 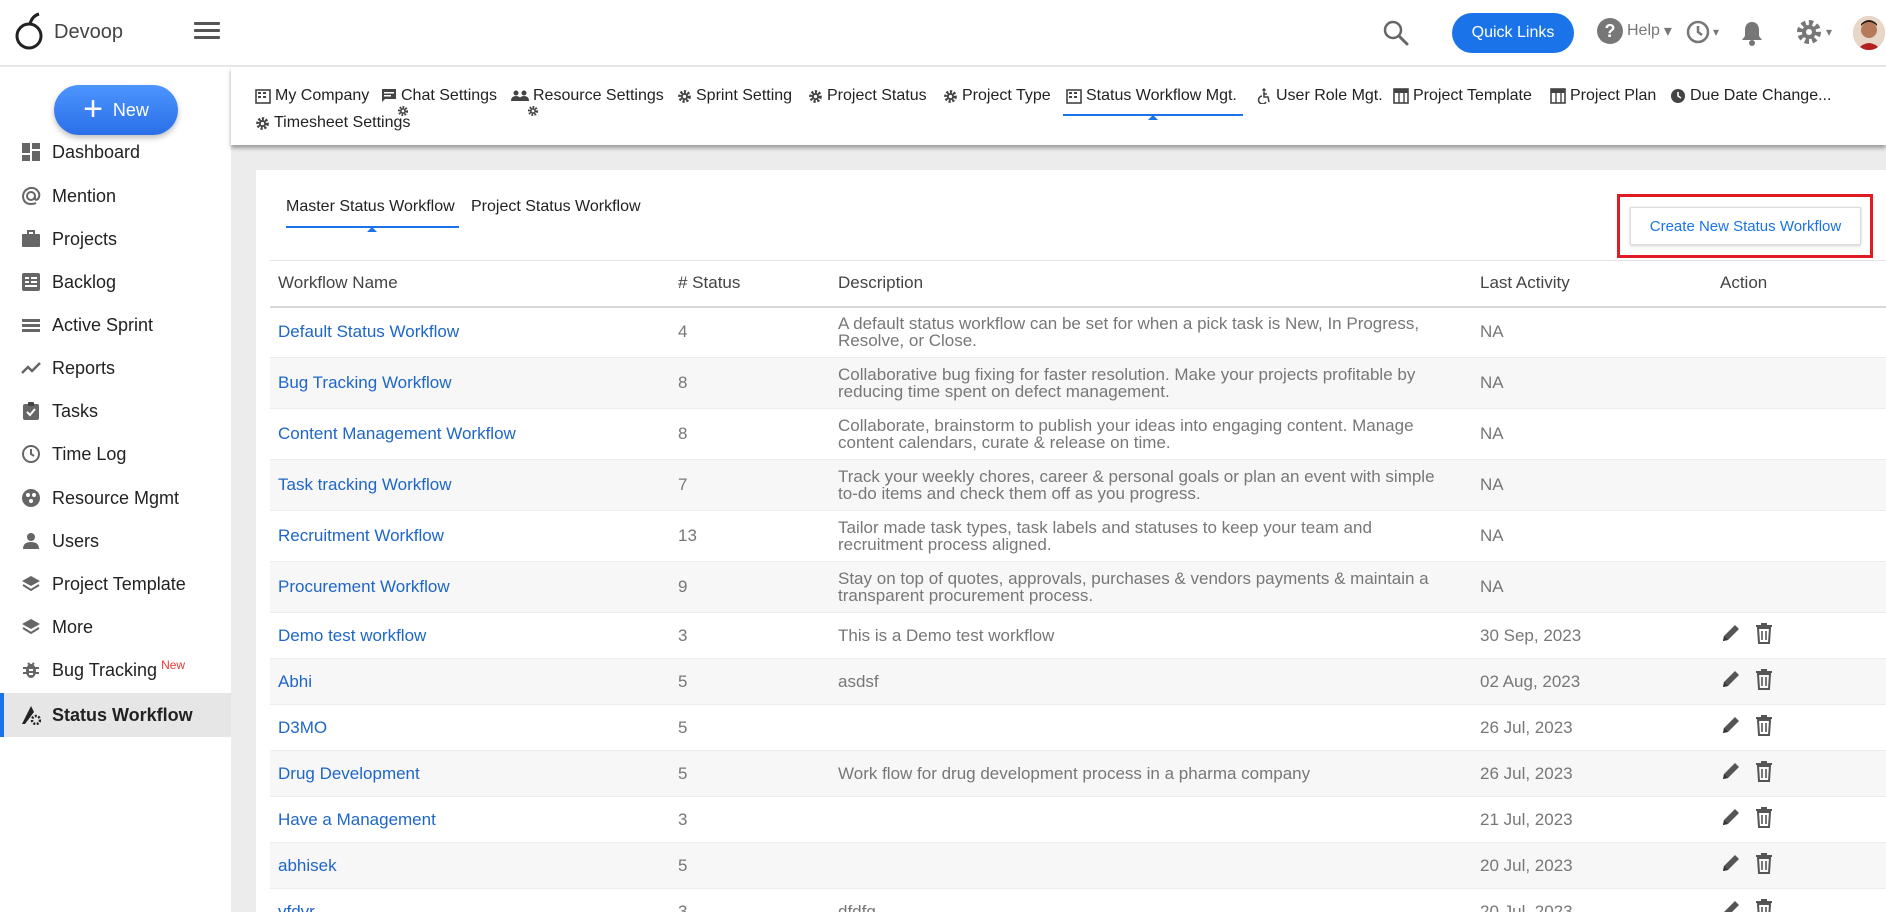 What do you see at coordinates (470, 773) in the screenshot?
I see `workflow-name-link: Drug Development` at bounding box center [470, 773].